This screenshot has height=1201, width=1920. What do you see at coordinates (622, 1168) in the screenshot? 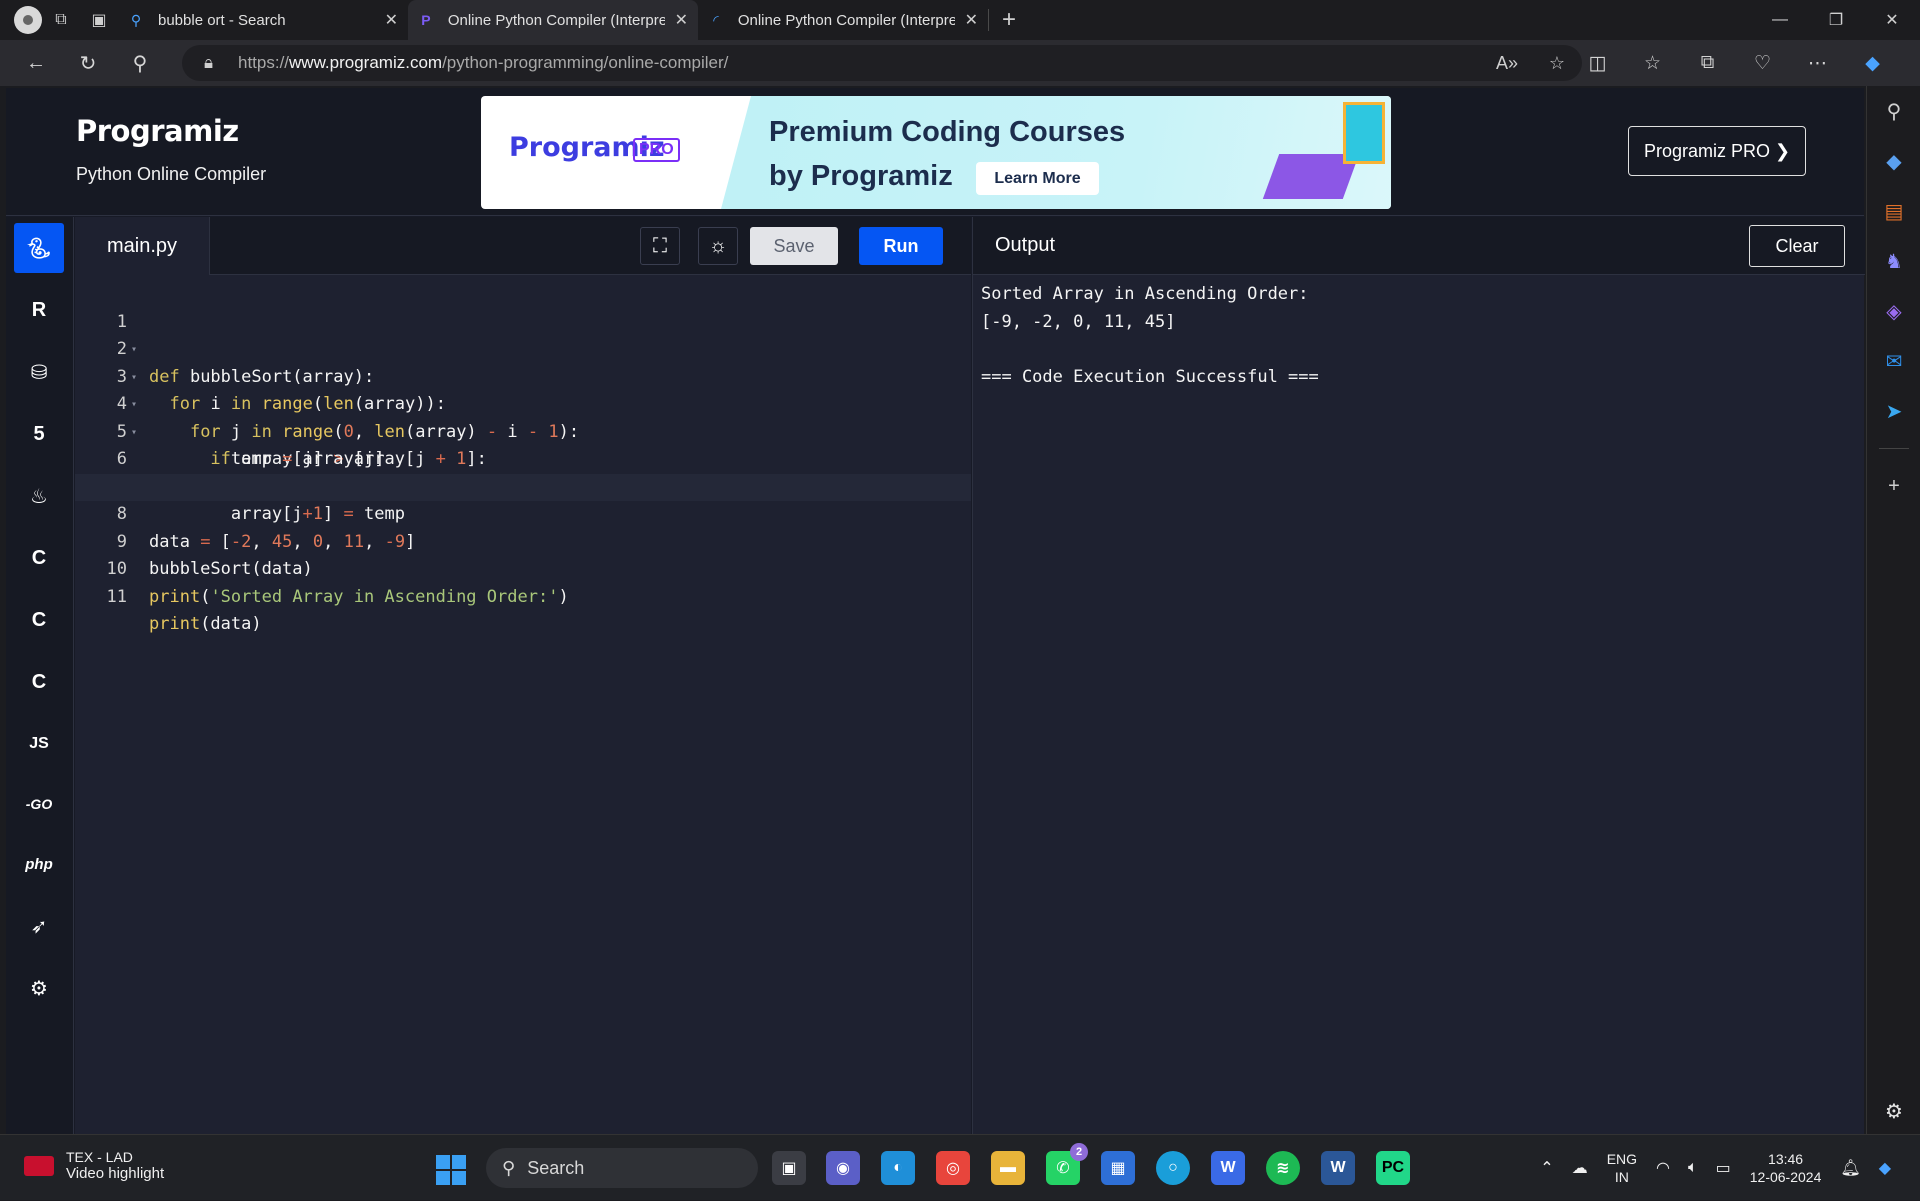
I see `taskbar-search: ⚲ Search` at bounding box center [622, 1168].